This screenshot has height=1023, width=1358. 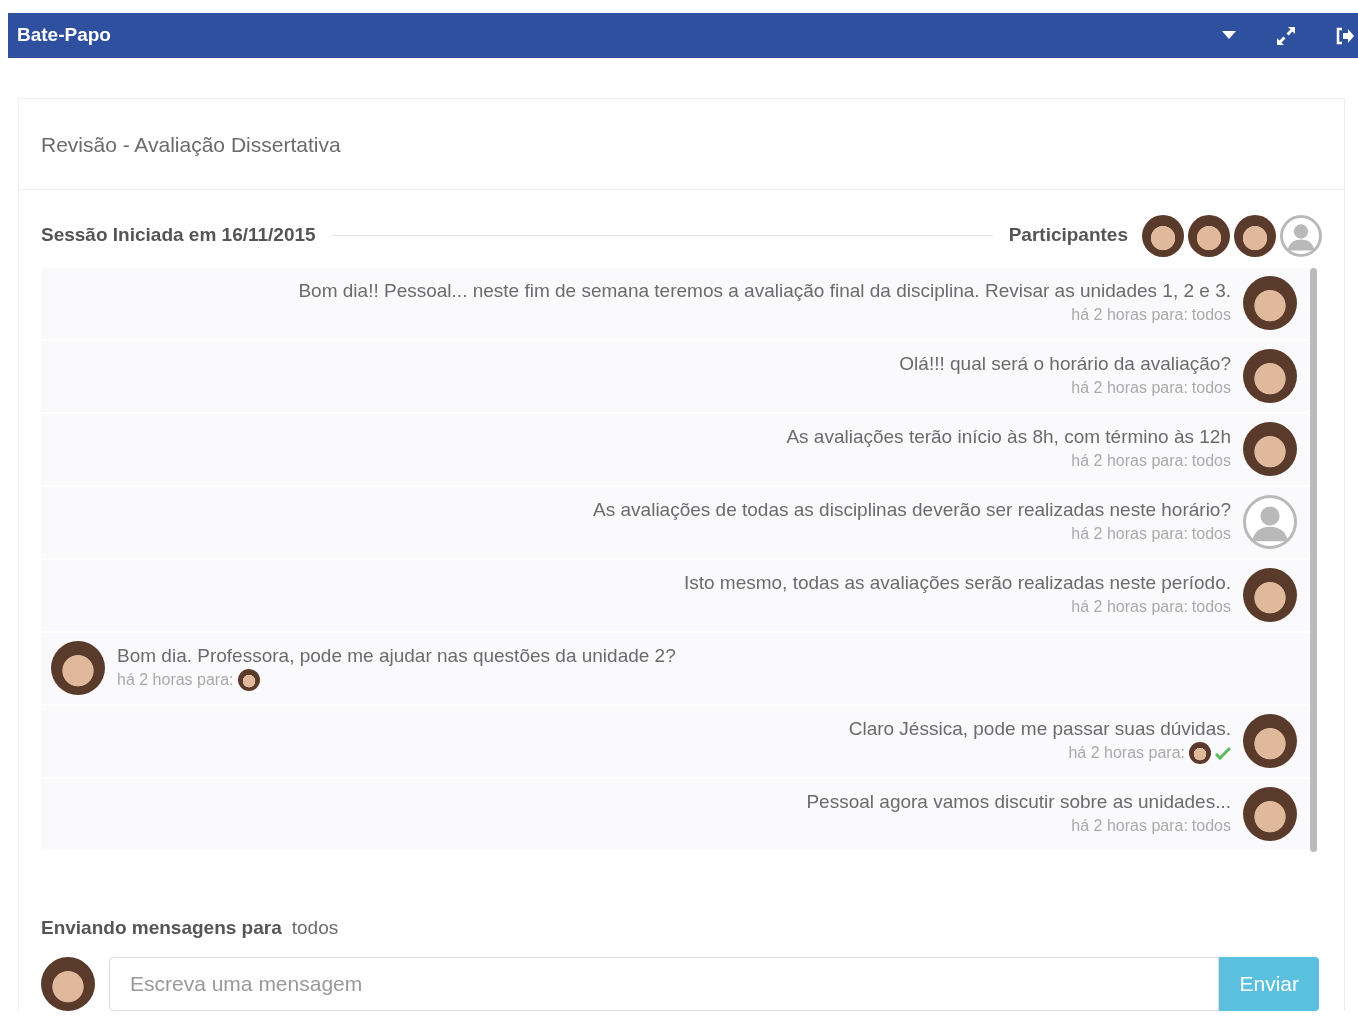 What do you see at coordinates (178, 235) in the screenshot?
I see `session-label: Sessão Iniciada em 16/11/2015` at bounding box center [178, 235].